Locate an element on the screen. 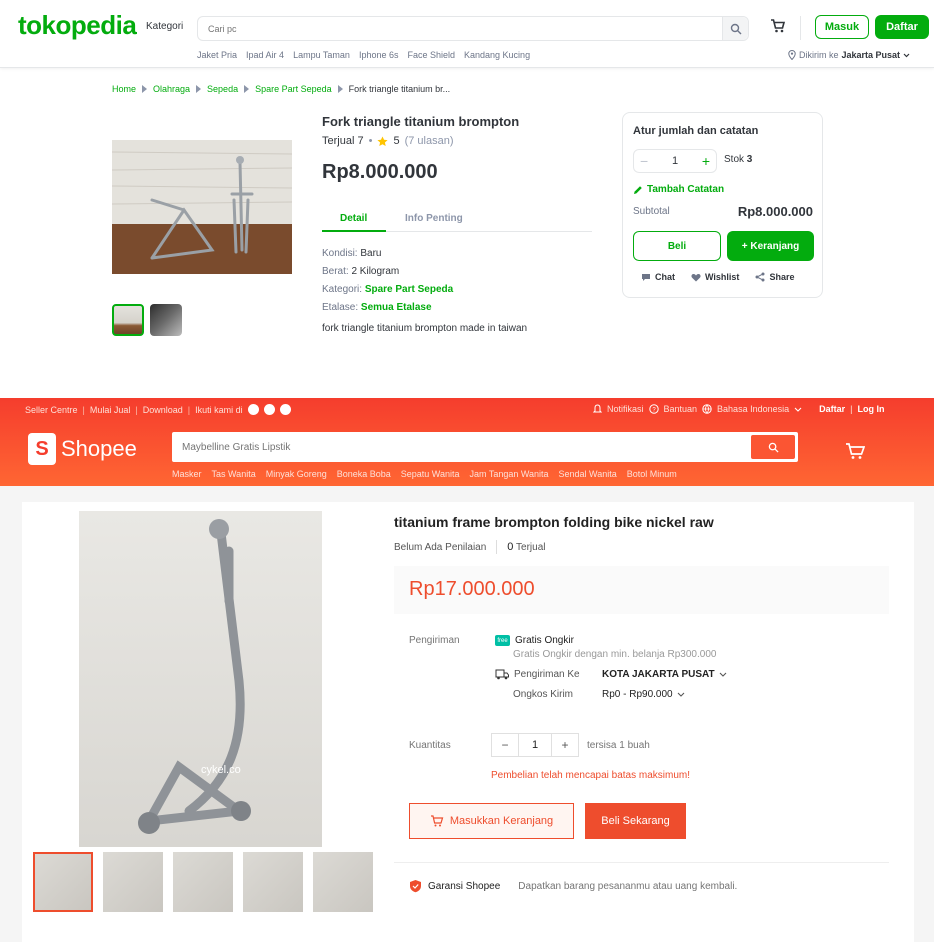 The width and height of the screenshot is (934, 942). breadcrumb-separator-icon is located at coordinates (199, 89).